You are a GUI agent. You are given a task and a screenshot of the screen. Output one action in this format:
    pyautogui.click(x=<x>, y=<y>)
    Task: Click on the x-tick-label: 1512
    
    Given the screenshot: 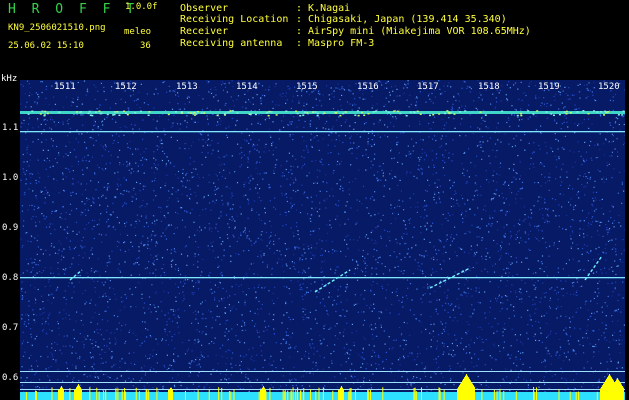 What is the action you would take?
    pyautogui.click(x=126, y=87)
    